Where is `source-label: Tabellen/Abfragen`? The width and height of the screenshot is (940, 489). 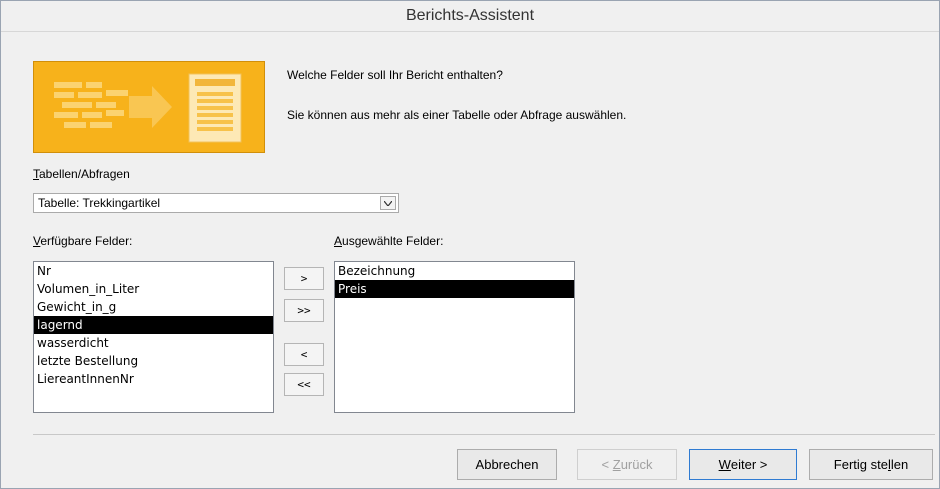 source-label: Tabellen/Abfragen is located at coordinates (81, 174).